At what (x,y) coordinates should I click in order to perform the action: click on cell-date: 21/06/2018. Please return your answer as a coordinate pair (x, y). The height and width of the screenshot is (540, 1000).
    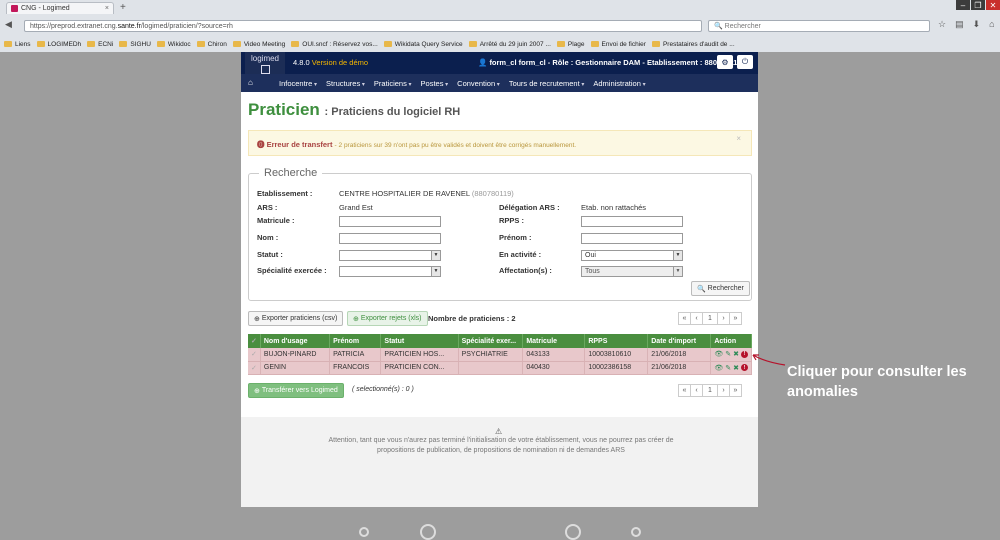
    Looking at the image, I should click on (679, 355).